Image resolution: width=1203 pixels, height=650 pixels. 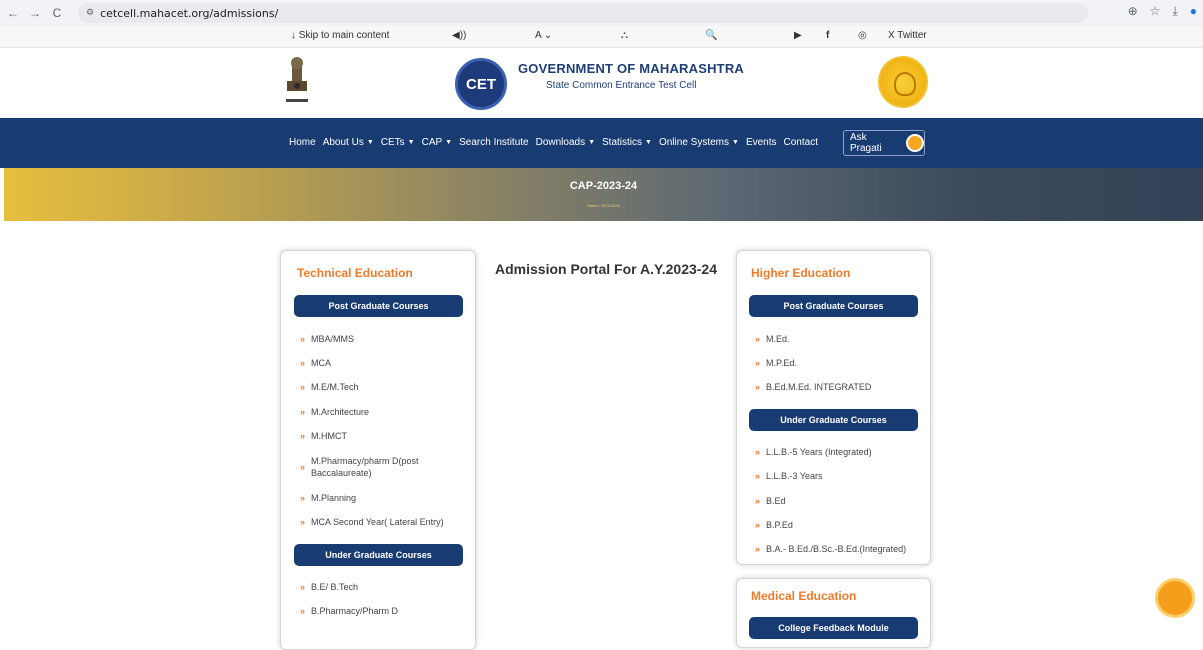 What do you see at coordinates (778, 339) in the screenshot?
I see `course-label: M.Ed.` at bounding box center [778, 339].